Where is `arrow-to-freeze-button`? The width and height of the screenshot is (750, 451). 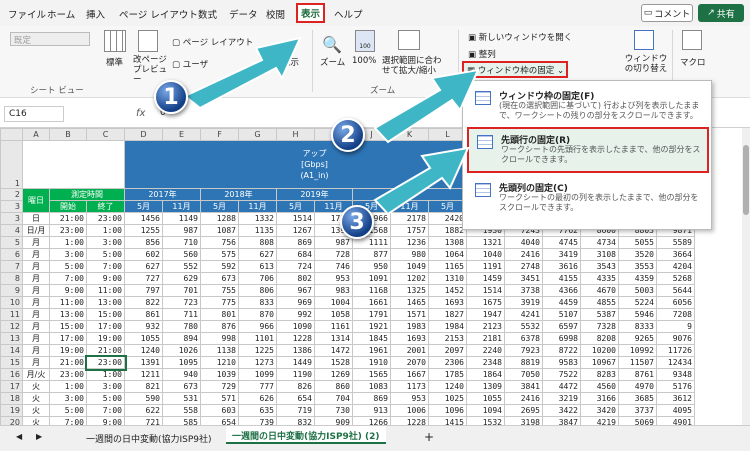 arrow-to-freeze-button is located at coordinates (426, 106).